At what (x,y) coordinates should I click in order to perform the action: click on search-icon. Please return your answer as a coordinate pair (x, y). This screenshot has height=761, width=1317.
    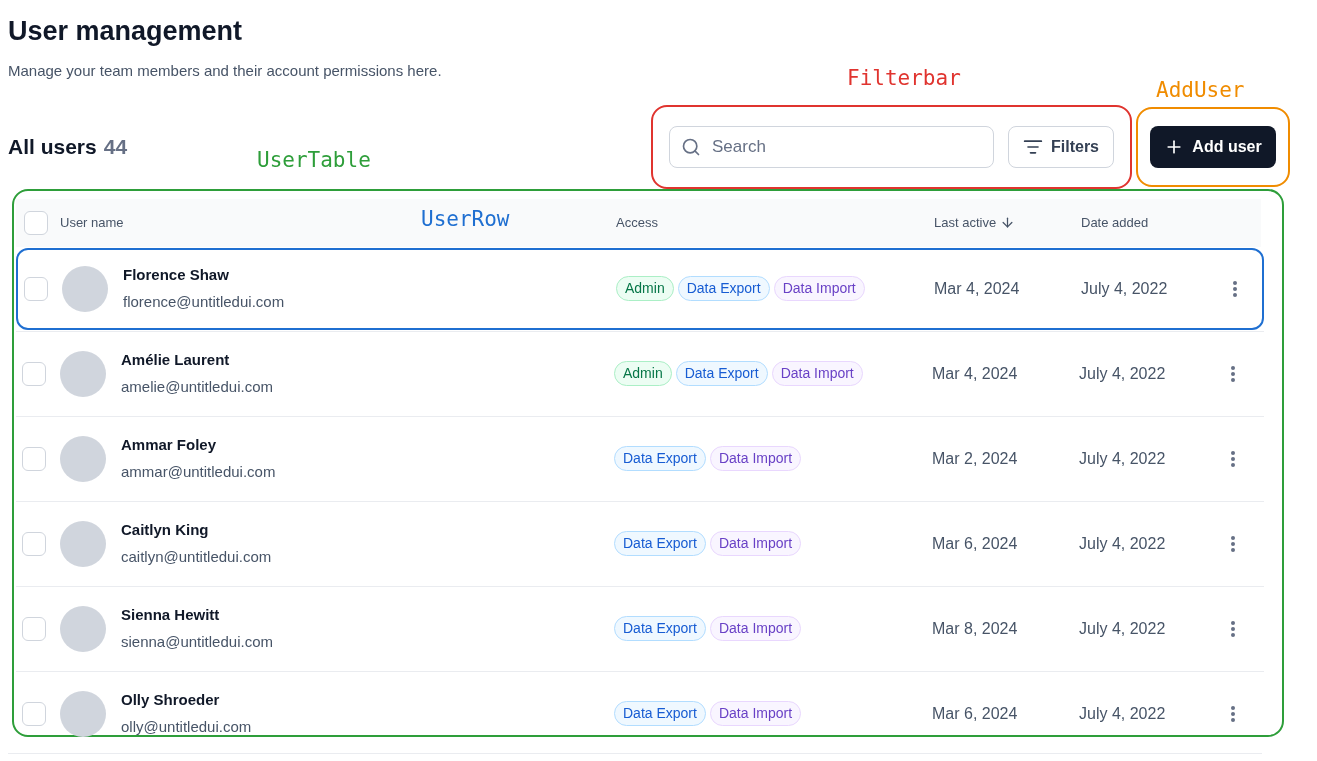
    Looking at the image, I should click on (691, 146).